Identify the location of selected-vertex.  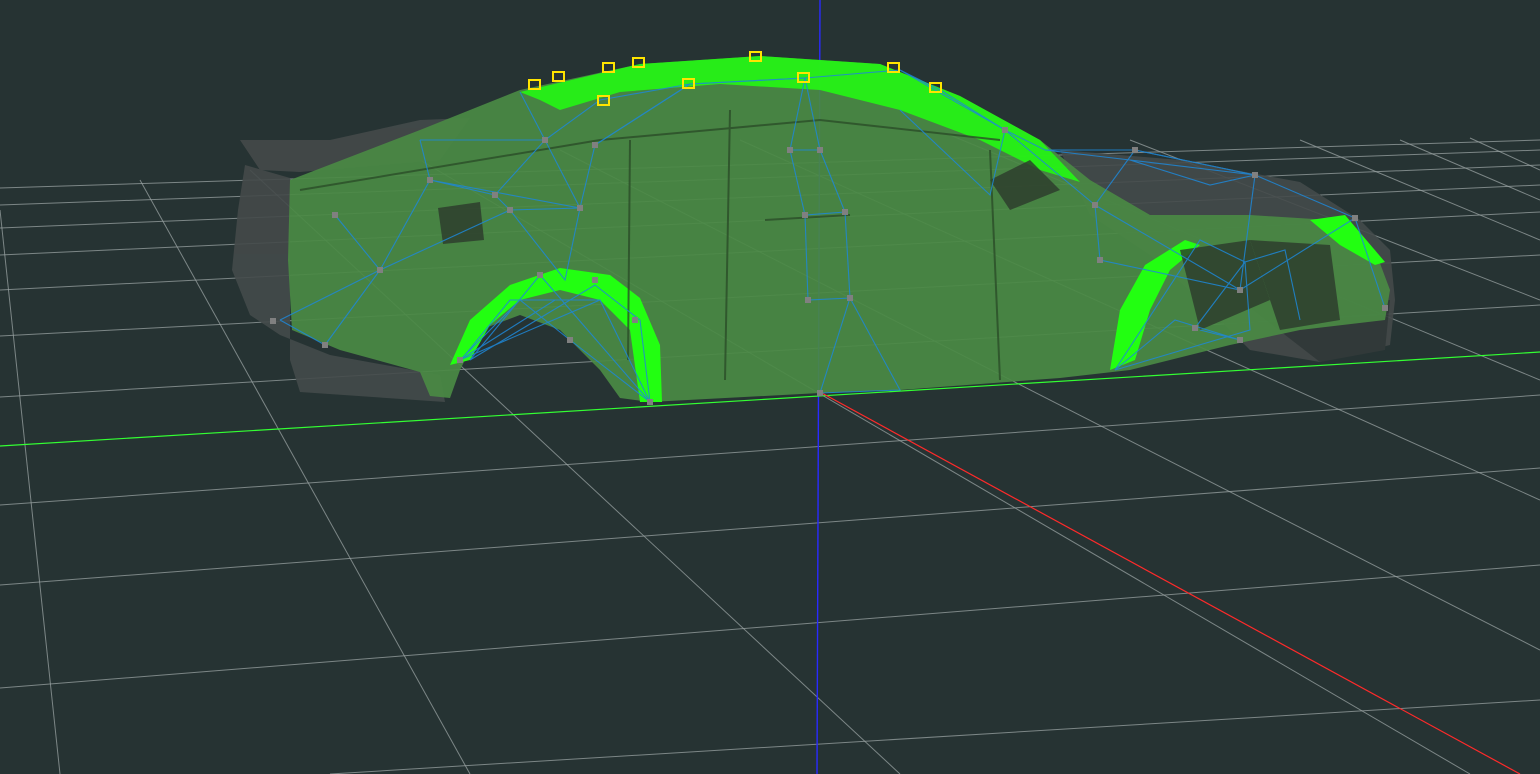
(558, 76).